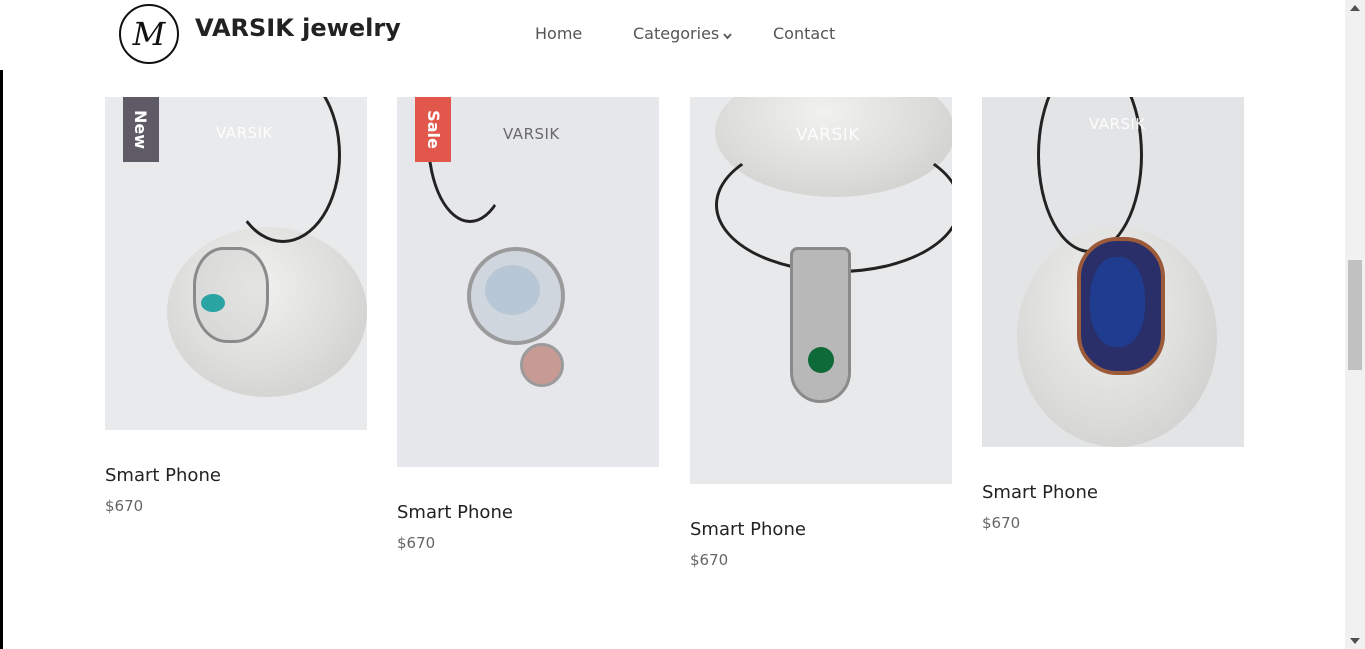  What do you see at coordinates (1355, 8) in the screenshot?
I see `scroll-up-arrow-icon` at bounding box center [1355, 8].